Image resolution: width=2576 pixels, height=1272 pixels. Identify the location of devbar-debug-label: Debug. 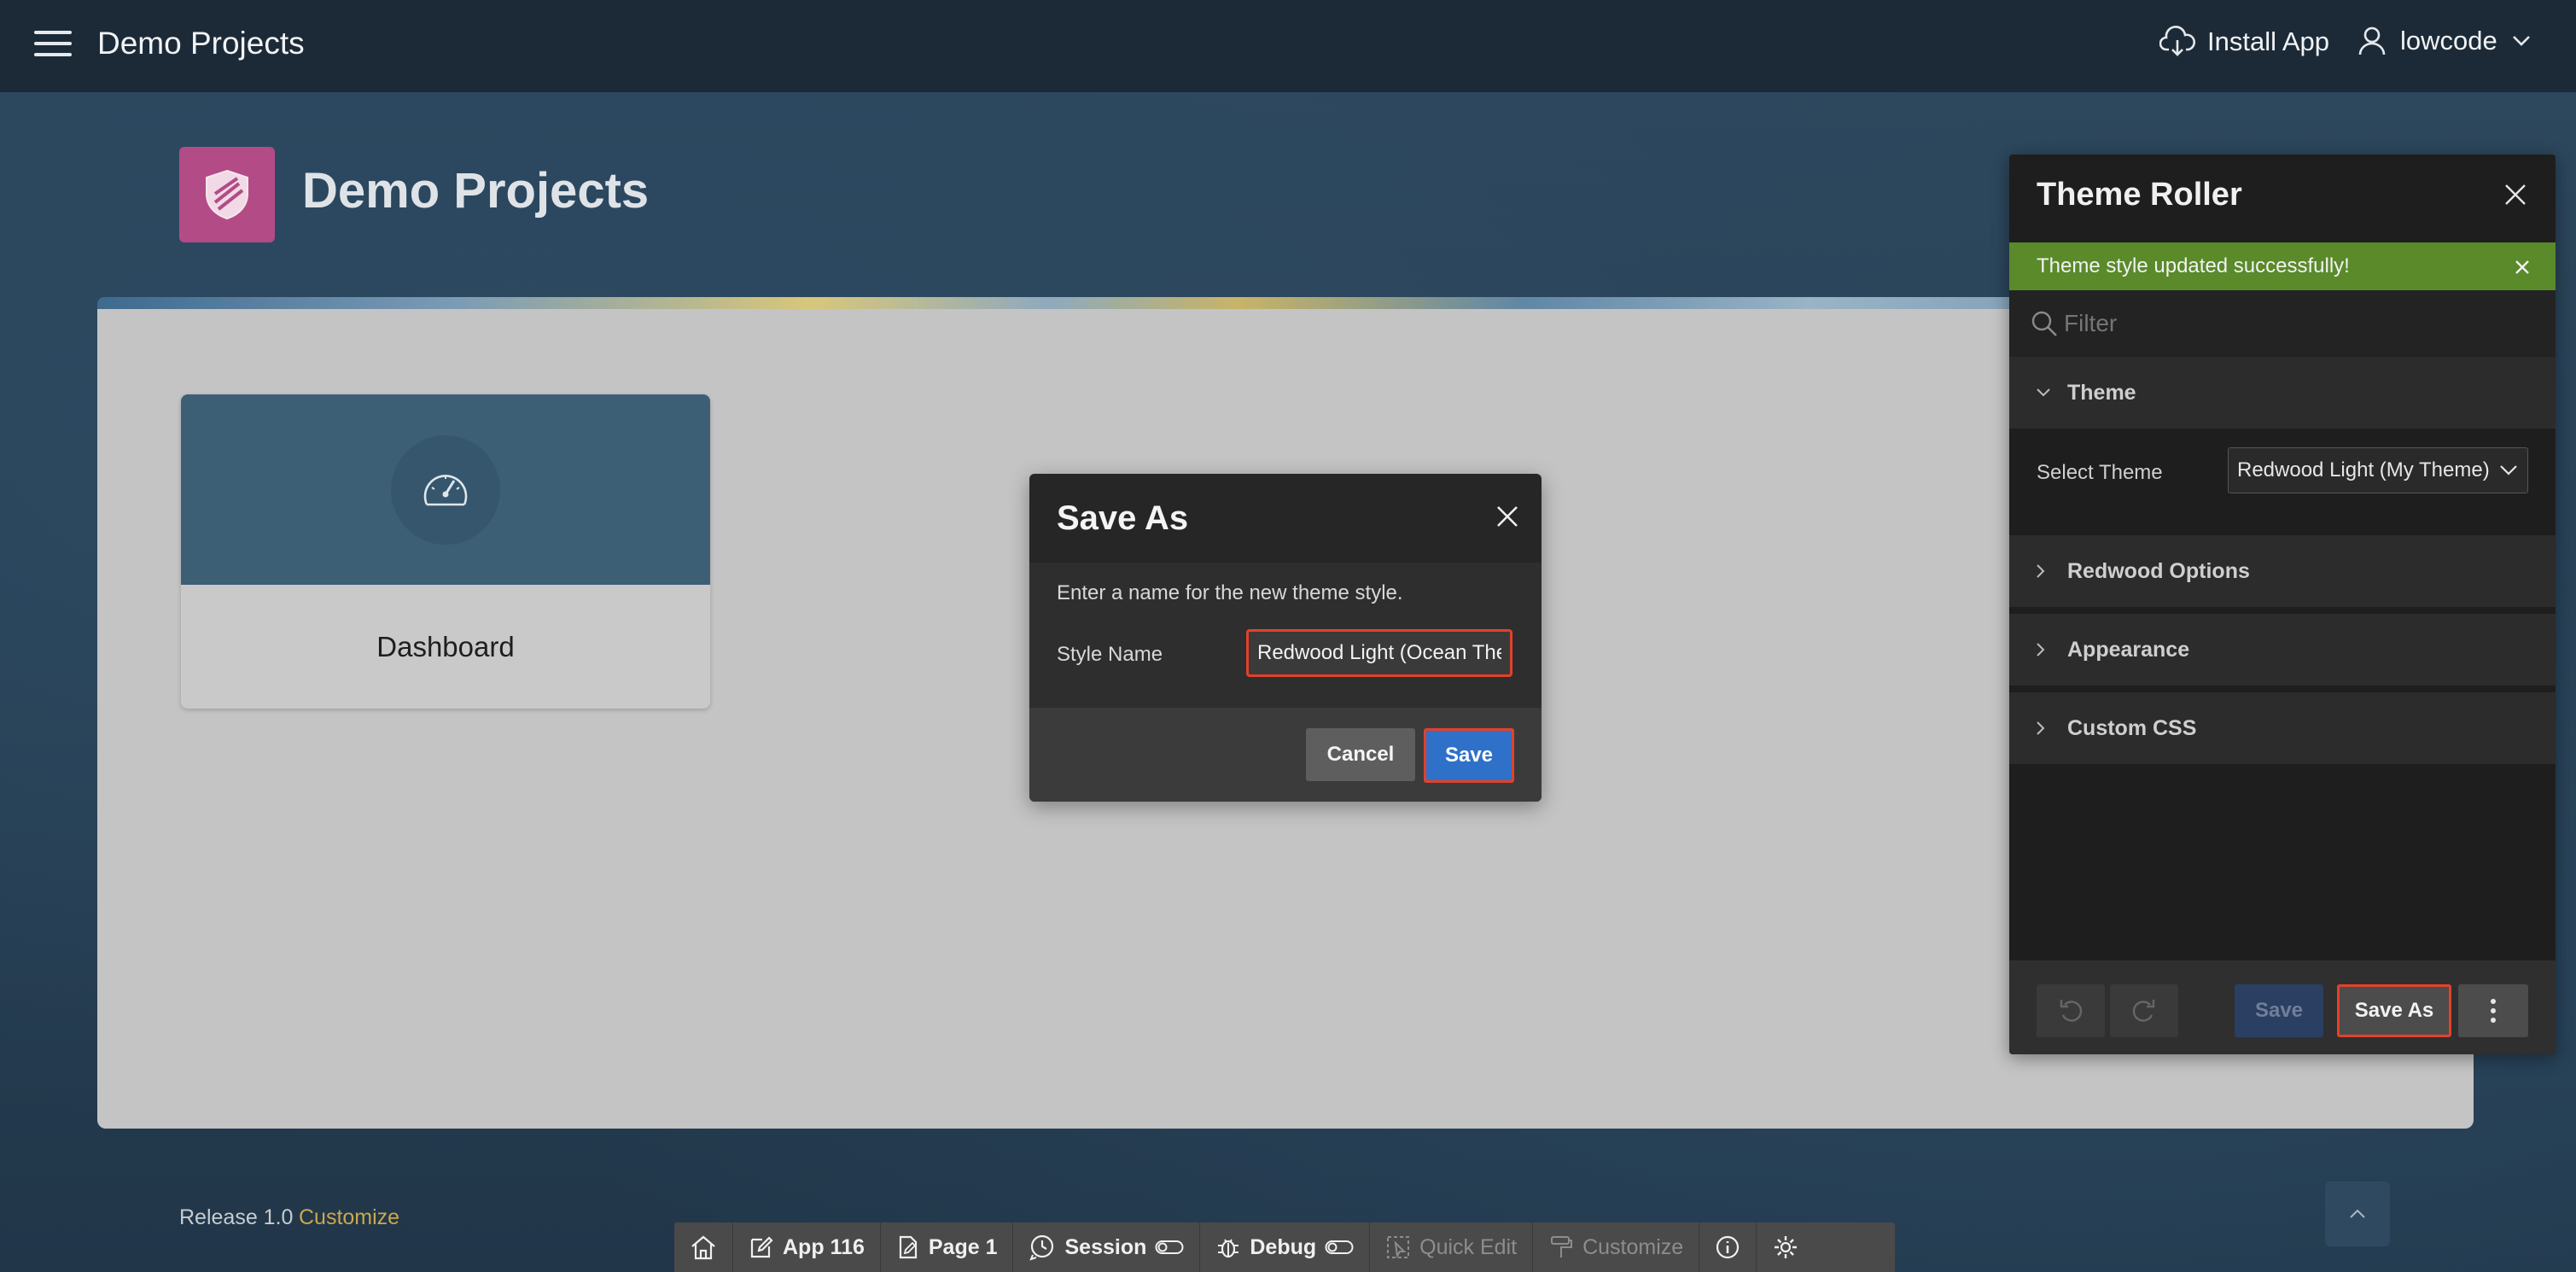
(1283, 1246).